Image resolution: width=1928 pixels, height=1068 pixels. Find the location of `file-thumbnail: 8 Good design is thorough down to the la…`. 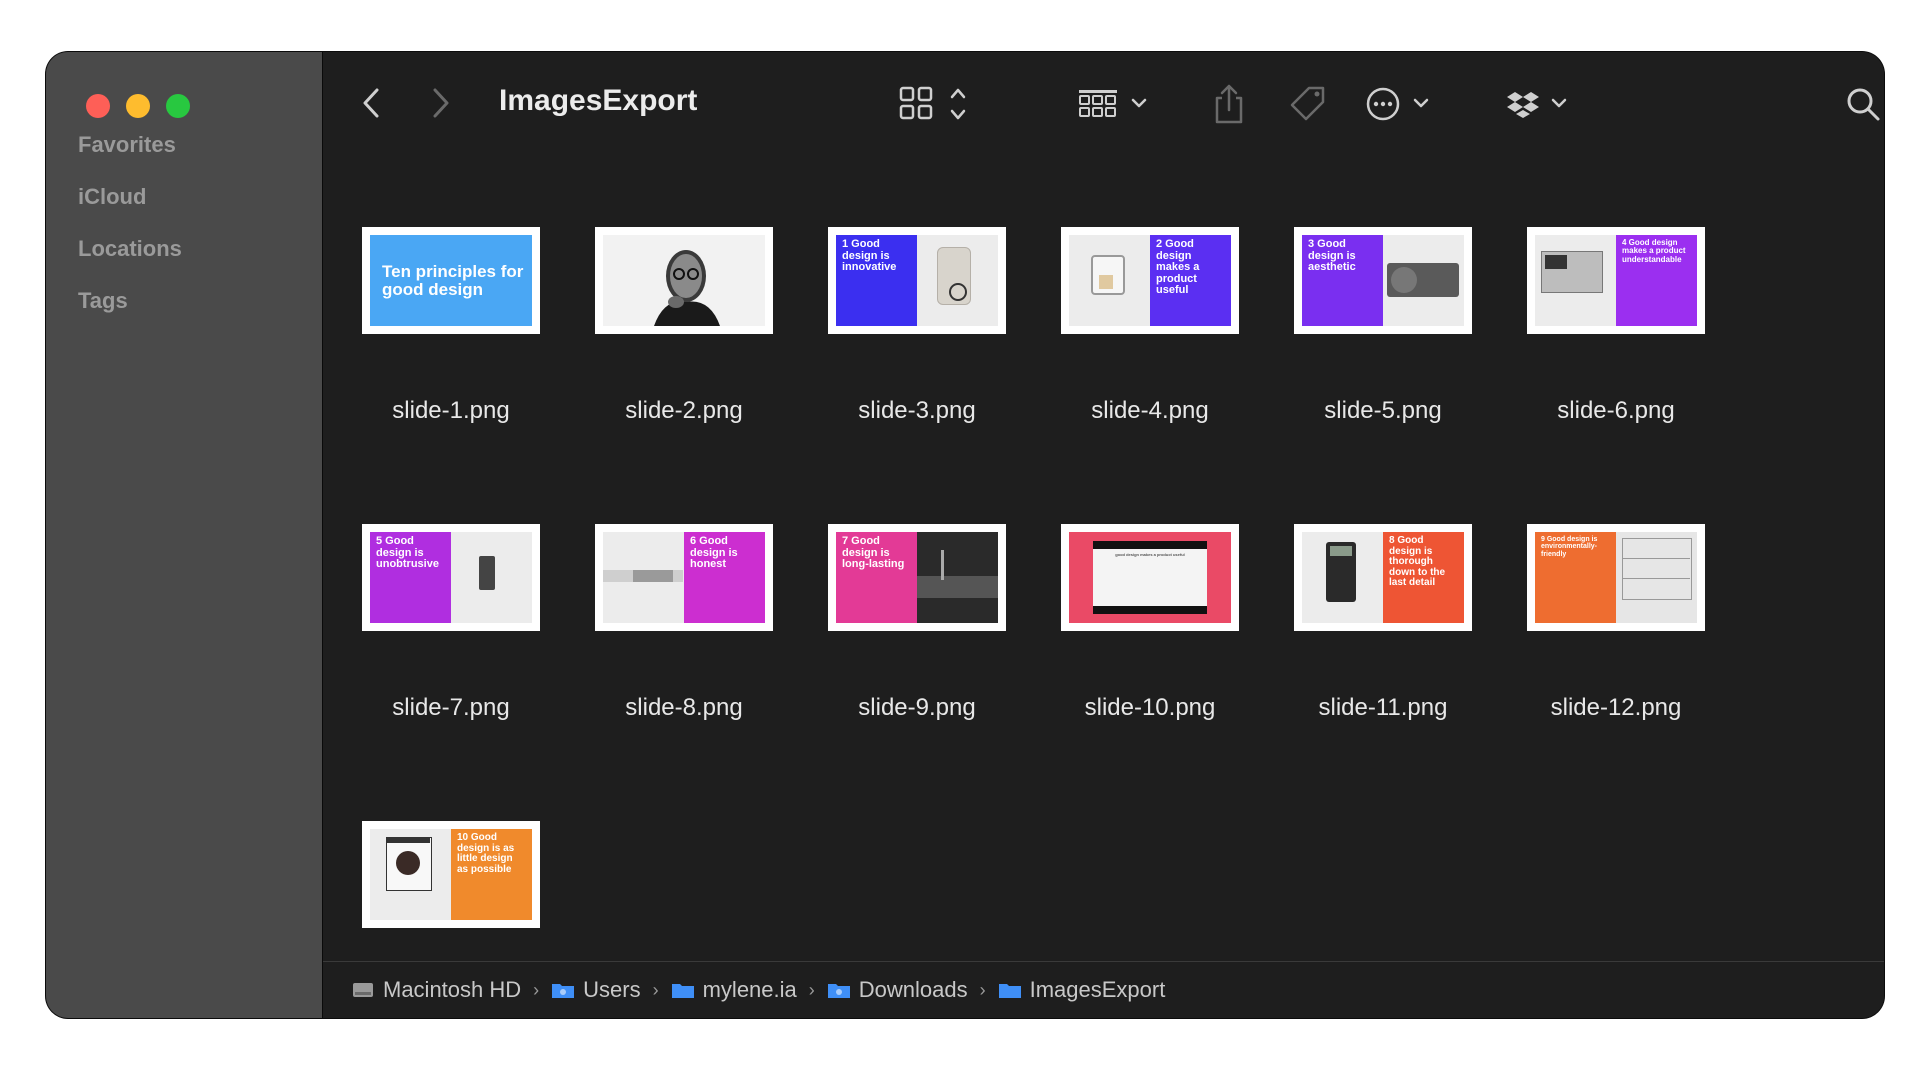

file-thumbnail: 8 Good design is thorough down to the la… is located at coordinates (1383, 577).